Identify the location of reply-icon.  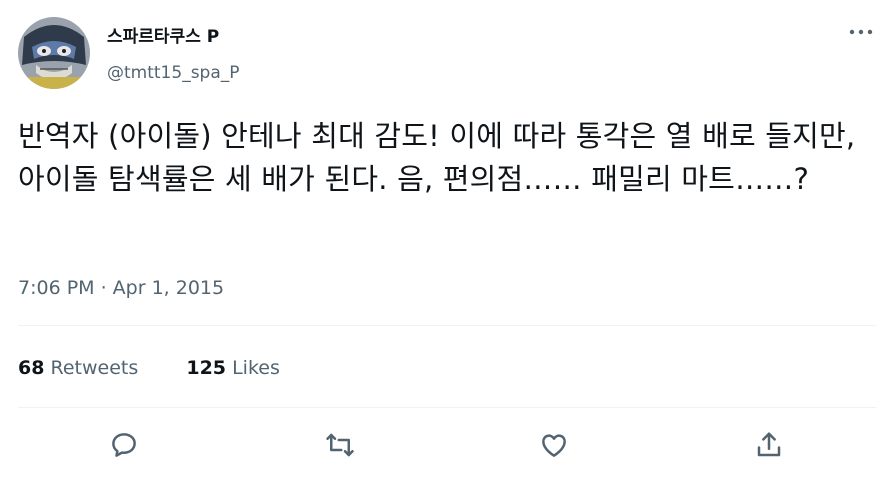
(124, 445).